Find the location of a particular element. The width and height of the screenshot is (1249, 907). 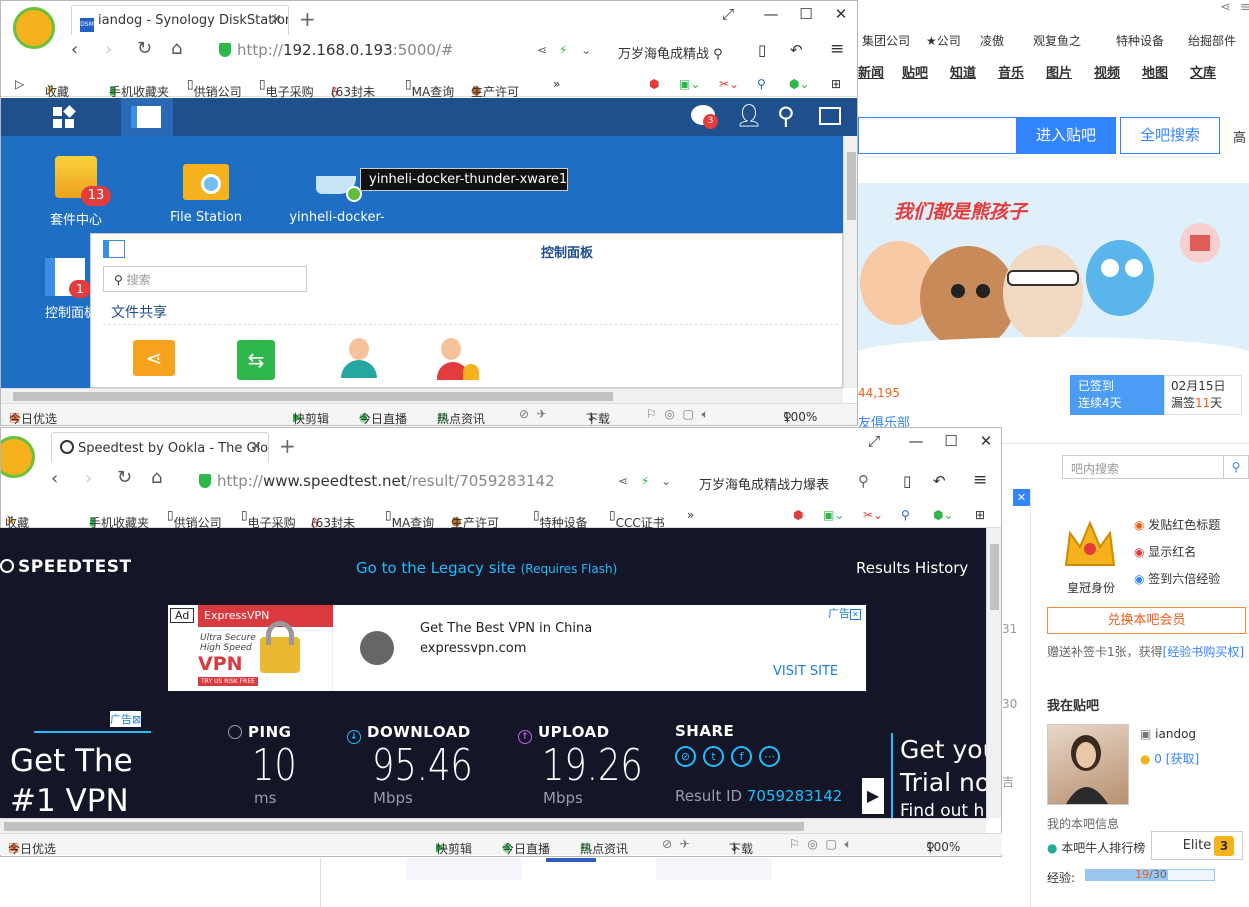

ad-label: 广告⊠ is located at coordinates (126, 719).